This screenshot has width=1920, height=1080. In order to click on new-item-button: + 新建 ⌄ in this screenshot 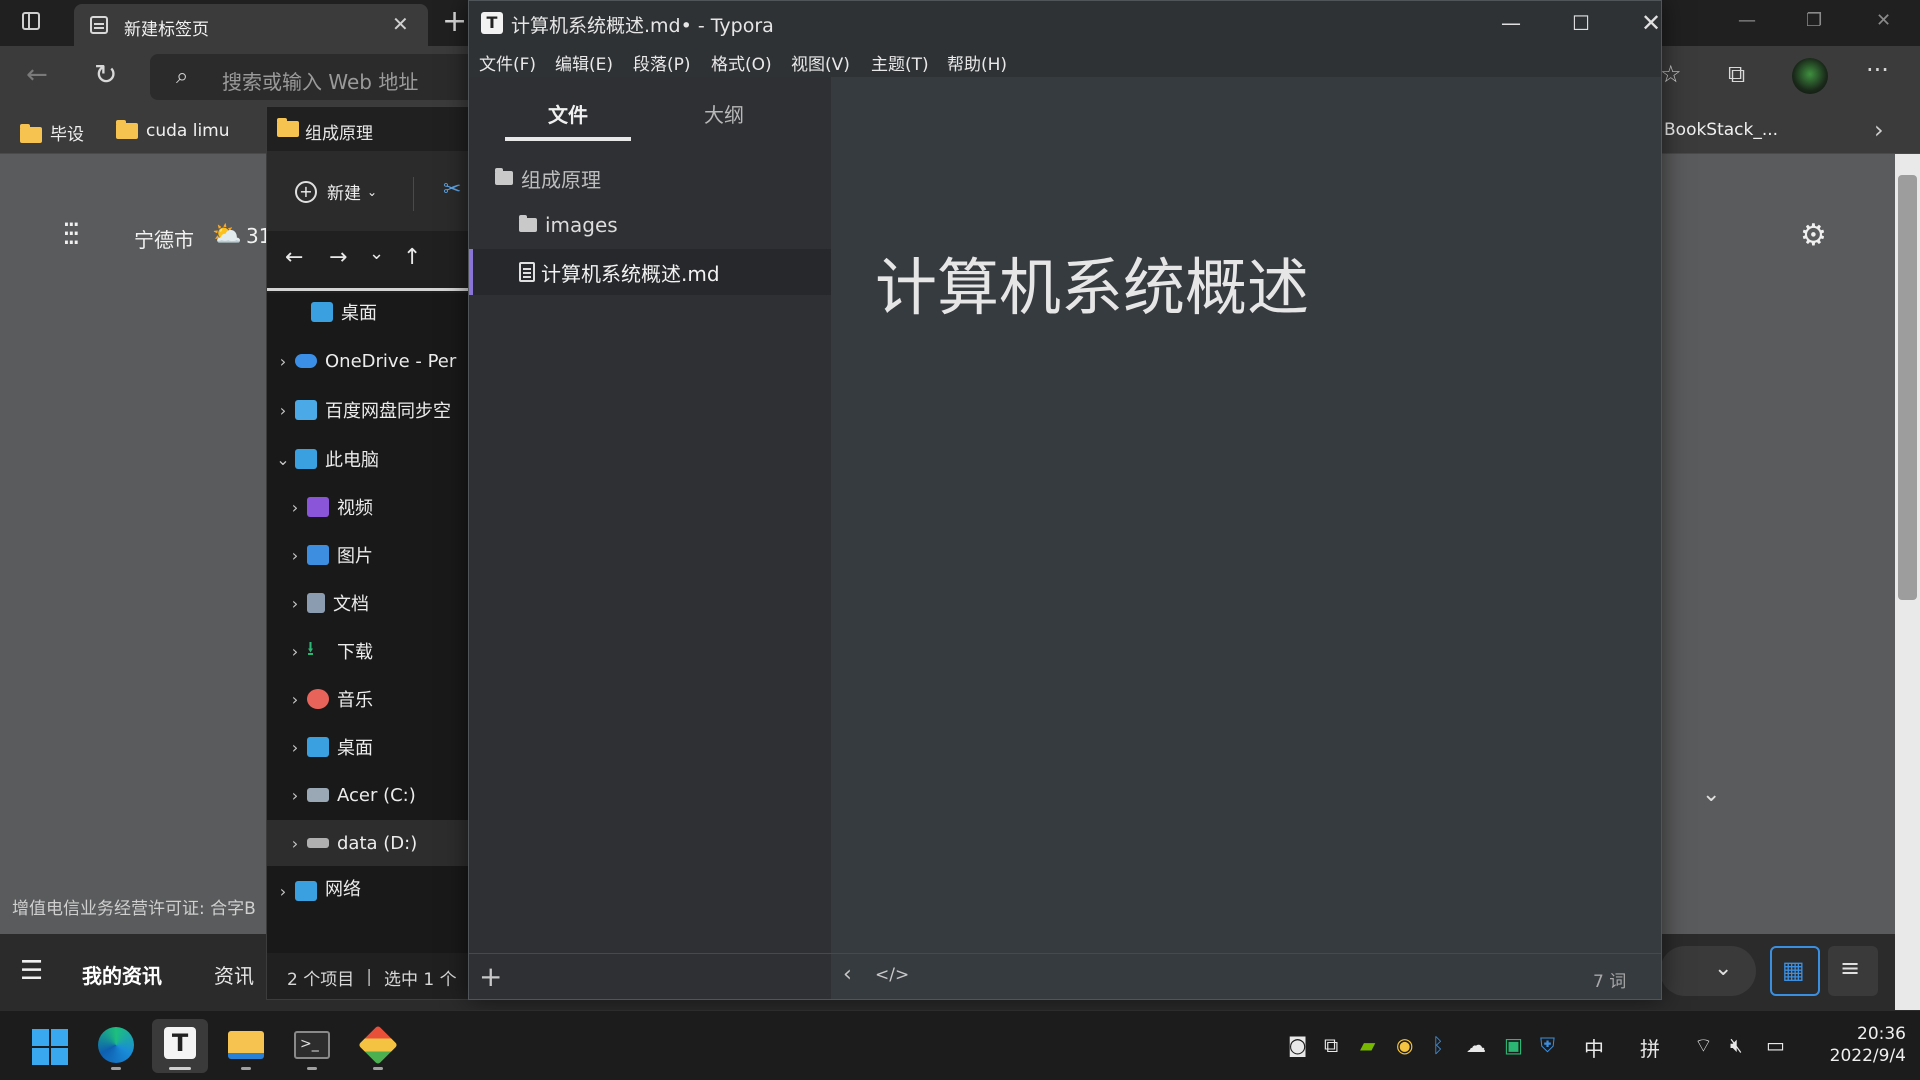, I will do `click(336, 191)`.